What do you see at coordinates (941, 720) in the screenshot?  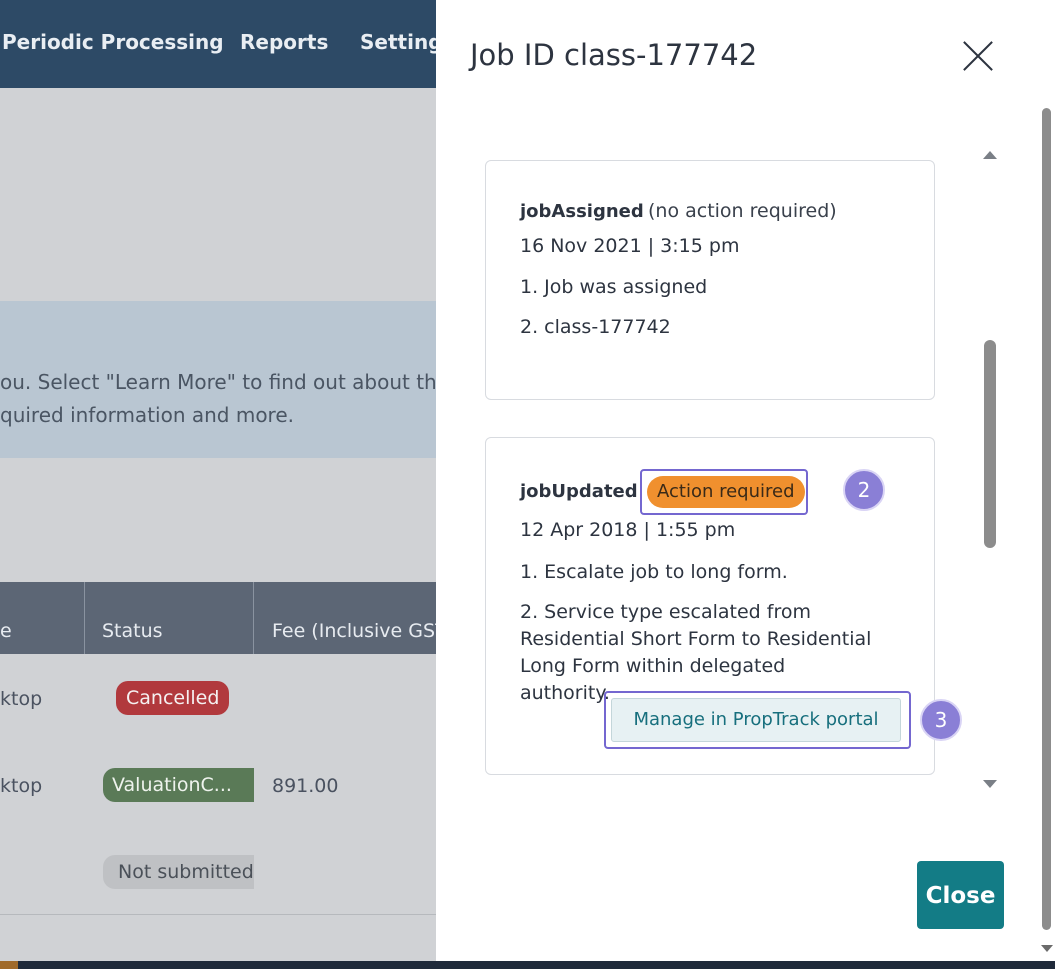 I see `step-marker-3: 3` at bounding box center [941, 720].